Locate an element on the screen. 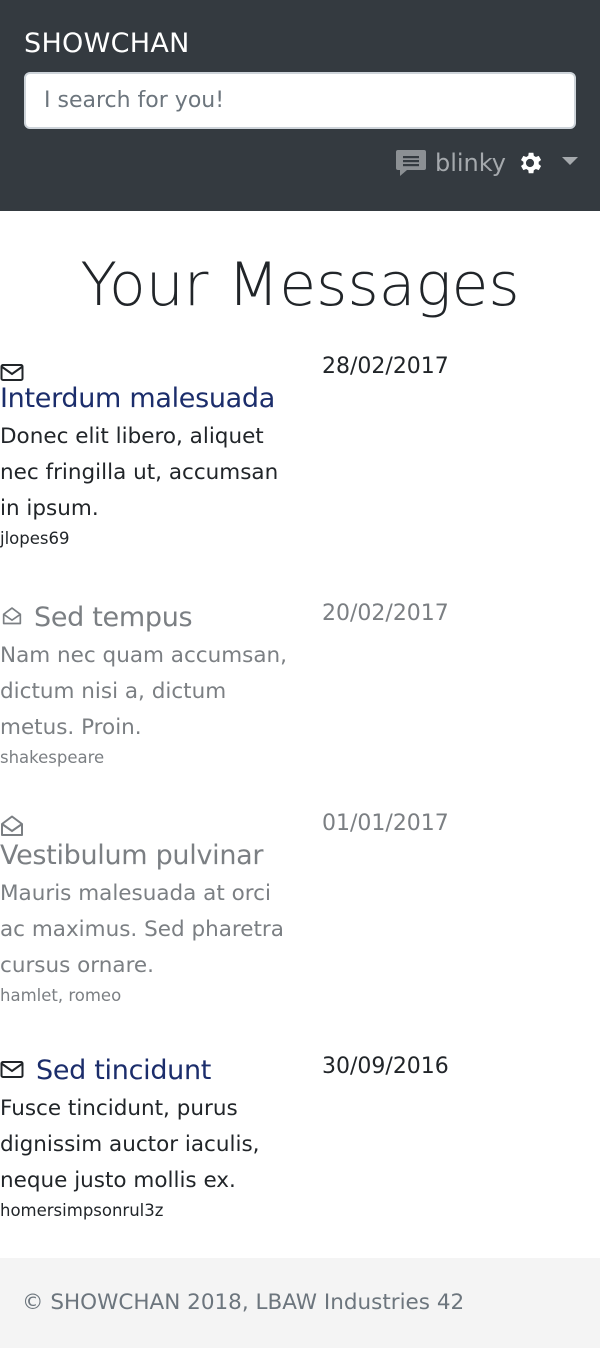 This screenshot has height=1348, width=600. message-sender: shakespeare is located at coordinates (52, 757).